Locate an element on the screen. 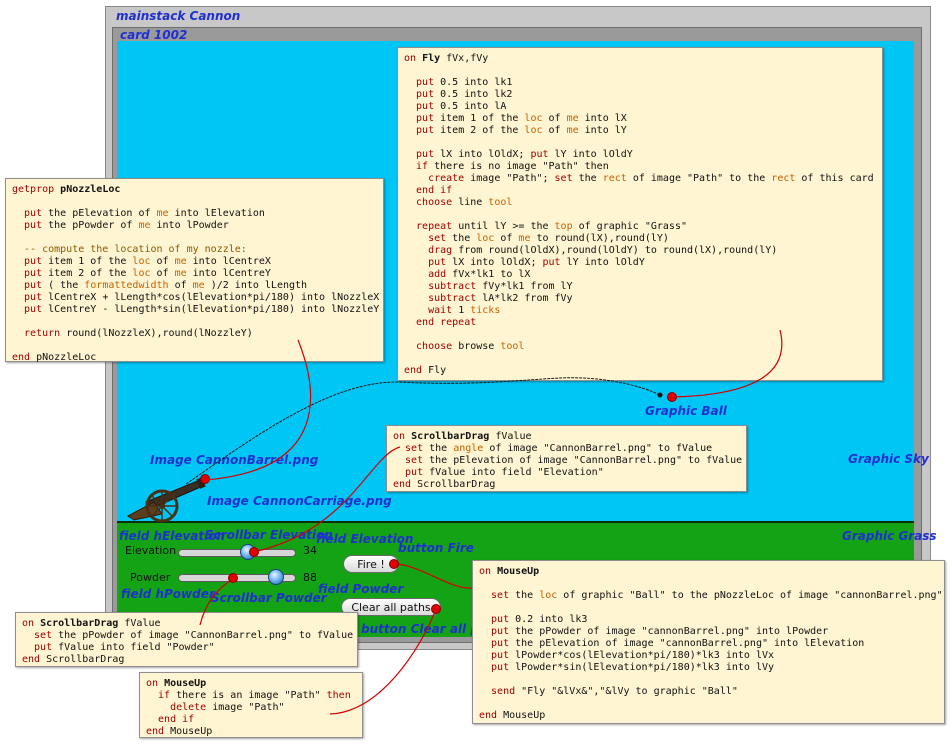  code-token: choose is located at coordinates (428, 346).